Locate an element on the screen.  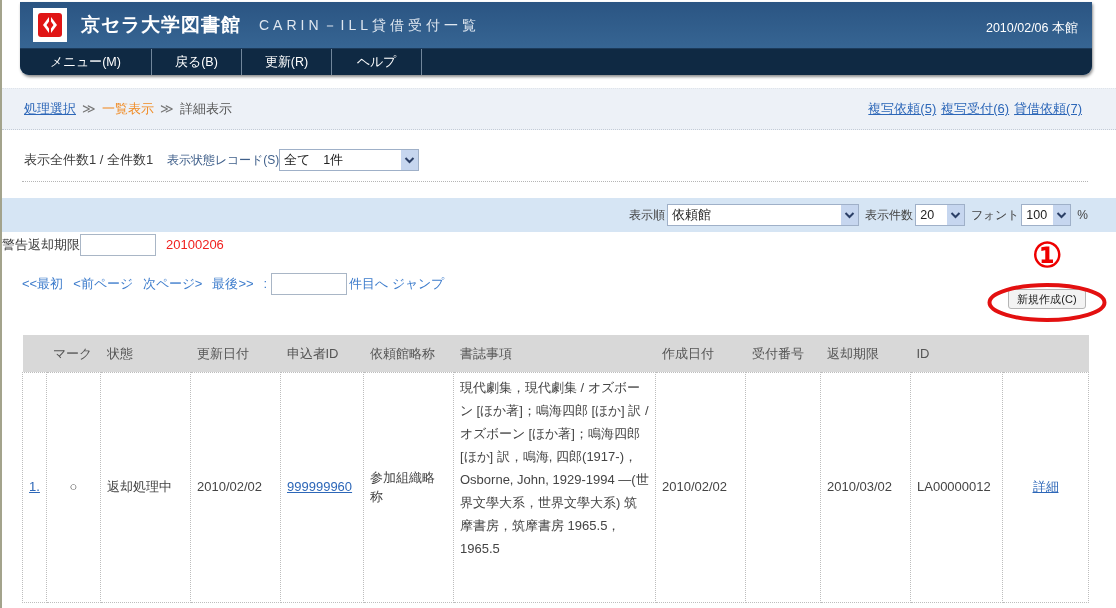
library-title: 京セラ大学図書館 is located at coordinates (161, 24).